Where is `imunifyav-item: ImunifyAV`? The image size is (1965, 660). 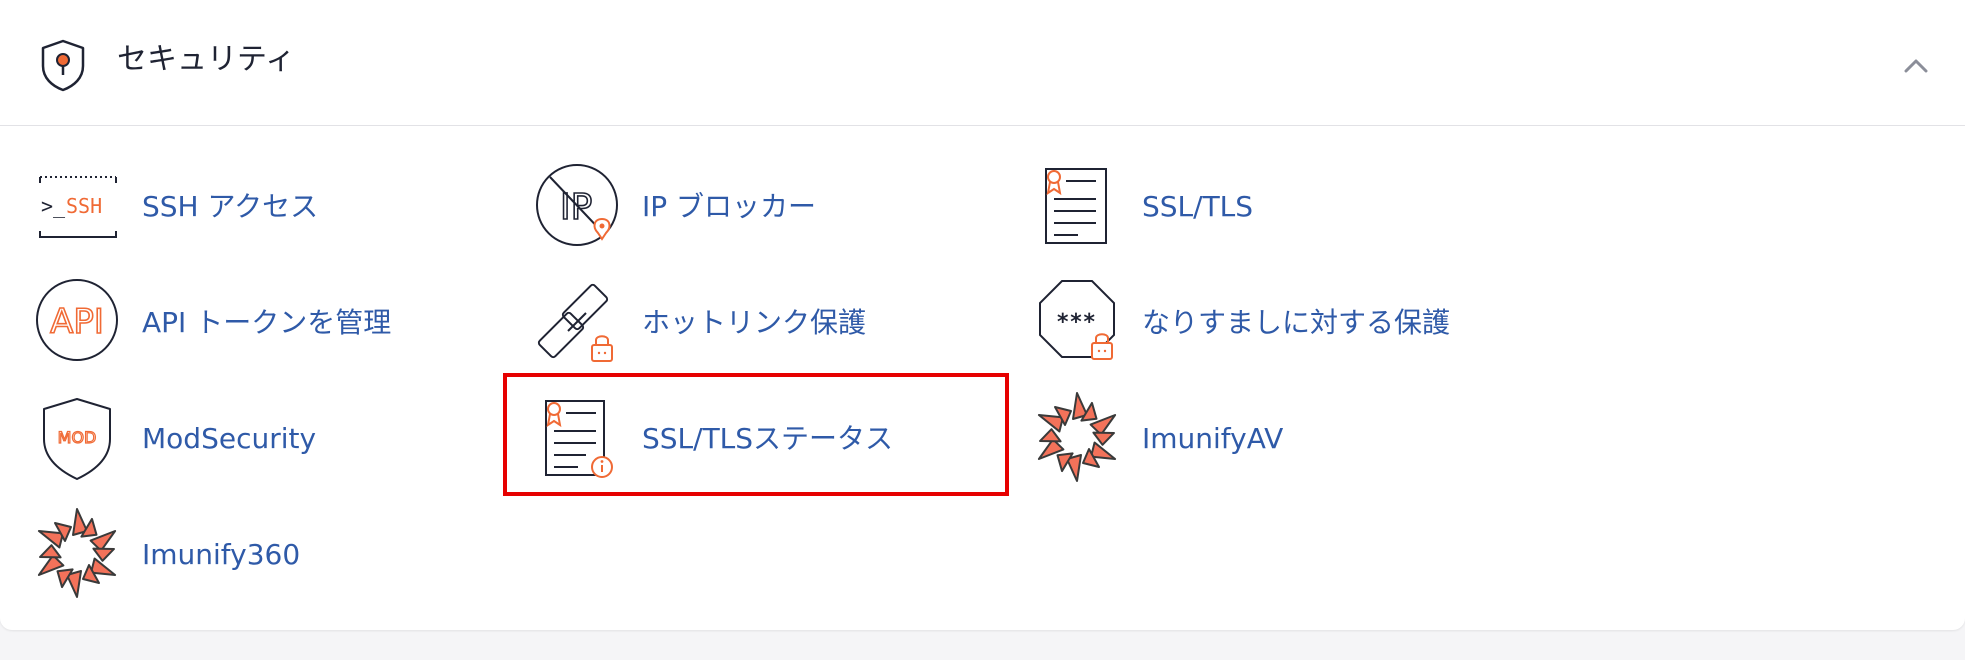 imunifyav-item: ImunifyAV is located at coordinates (1210, 439).